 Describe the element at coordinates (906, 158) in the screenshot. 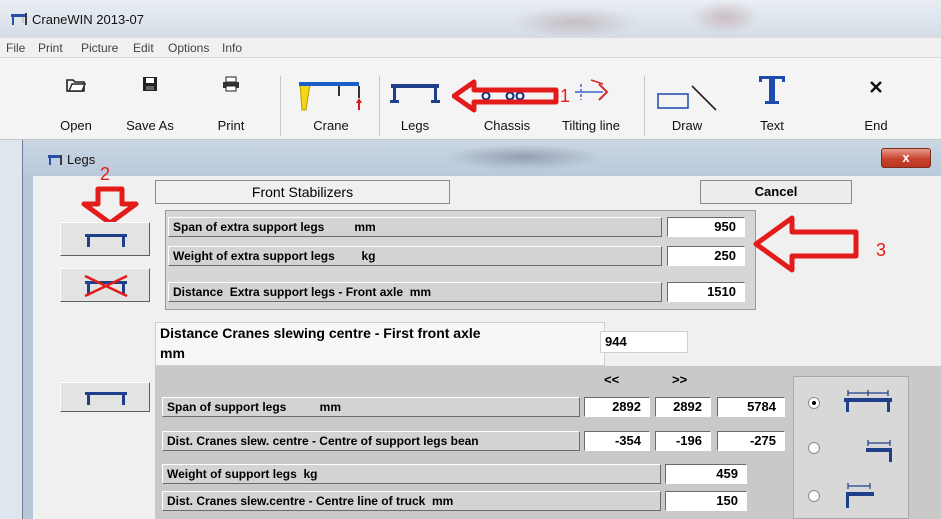

I see `dialog-close-button: x` at that location.